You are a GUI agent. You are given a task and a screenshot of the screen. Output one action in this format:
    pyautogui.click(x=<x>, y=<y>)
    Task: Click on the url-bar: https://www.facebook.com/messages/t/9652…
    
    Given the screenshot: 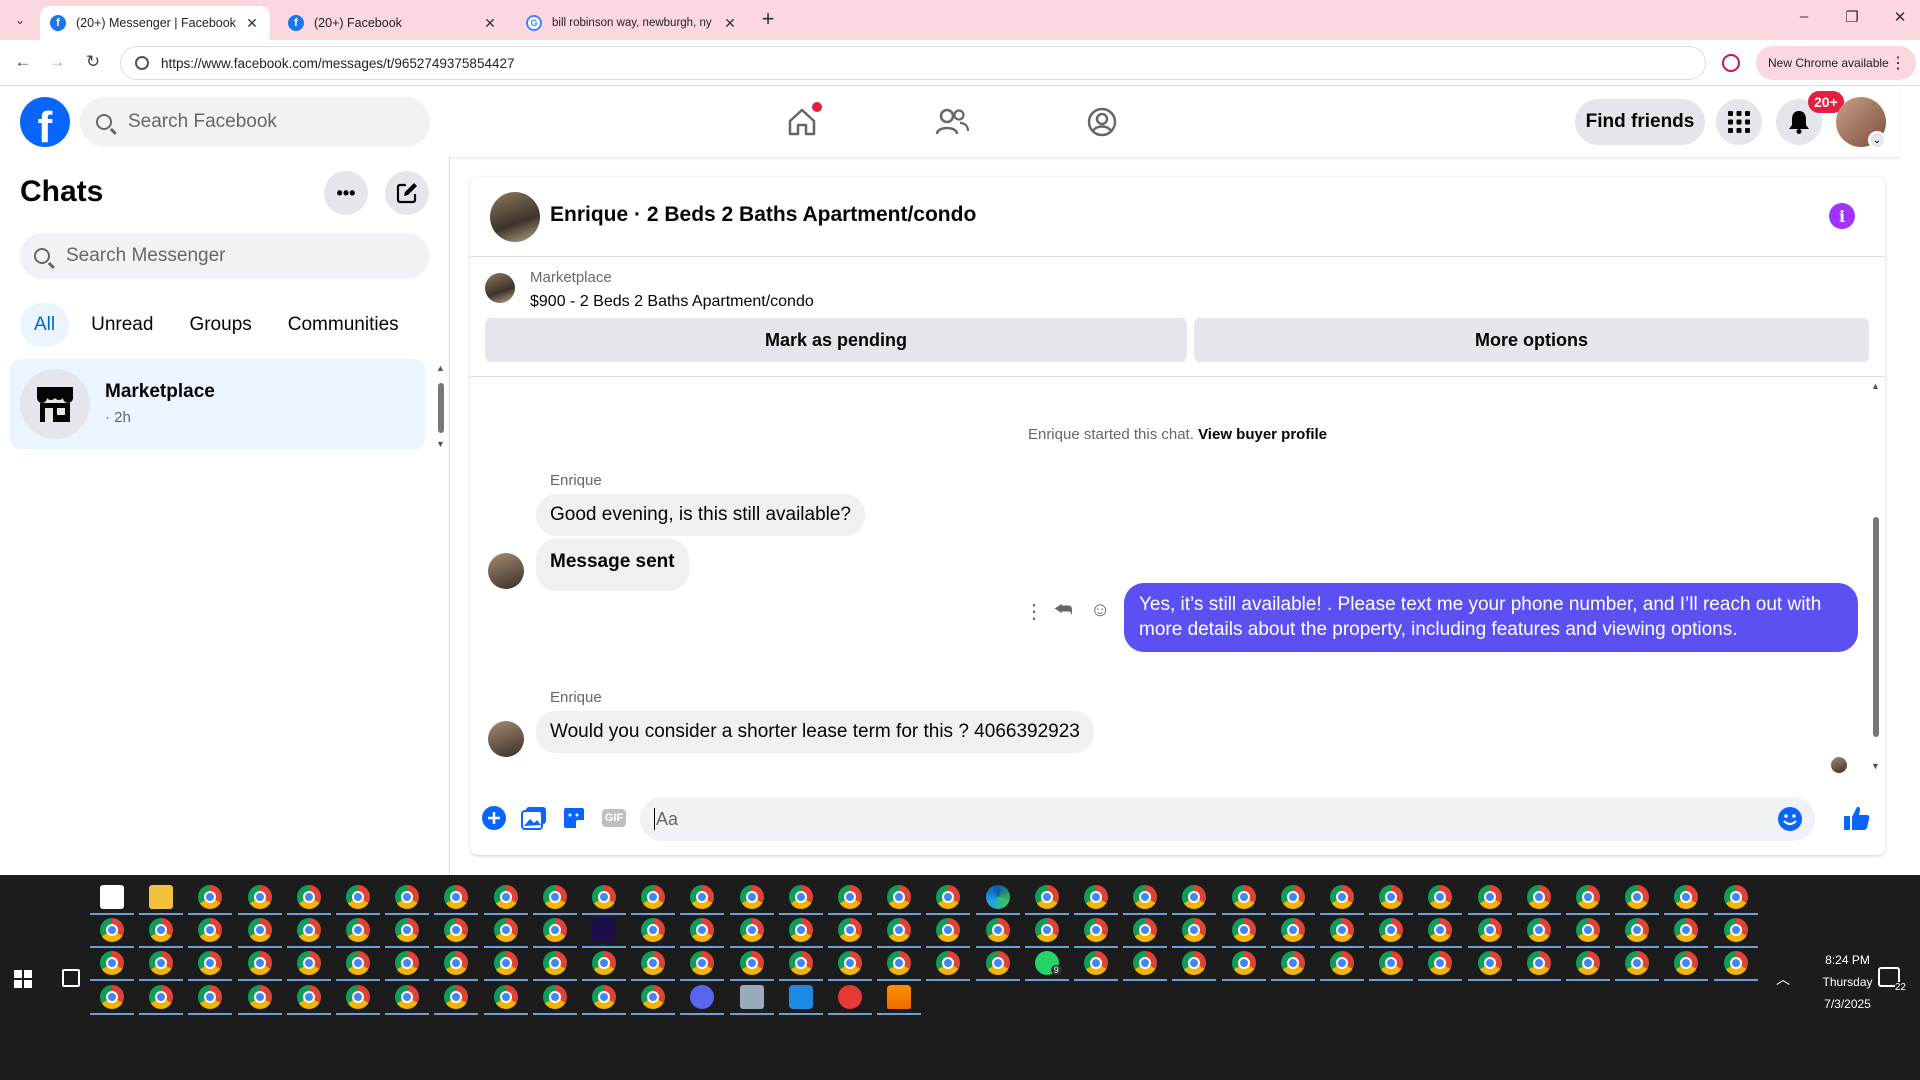 What is the action you would take?
    pyautogui.click(x=913, y=63)
    